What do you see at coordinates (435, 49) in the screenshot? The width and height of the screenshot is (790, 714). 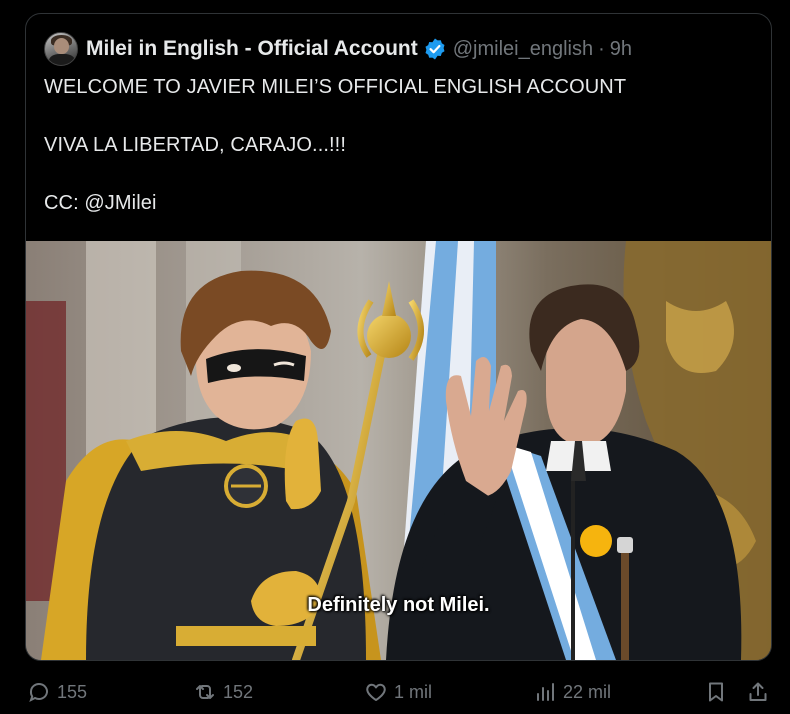 I see `verified-badge-icon` at bounding box center [435, 49].